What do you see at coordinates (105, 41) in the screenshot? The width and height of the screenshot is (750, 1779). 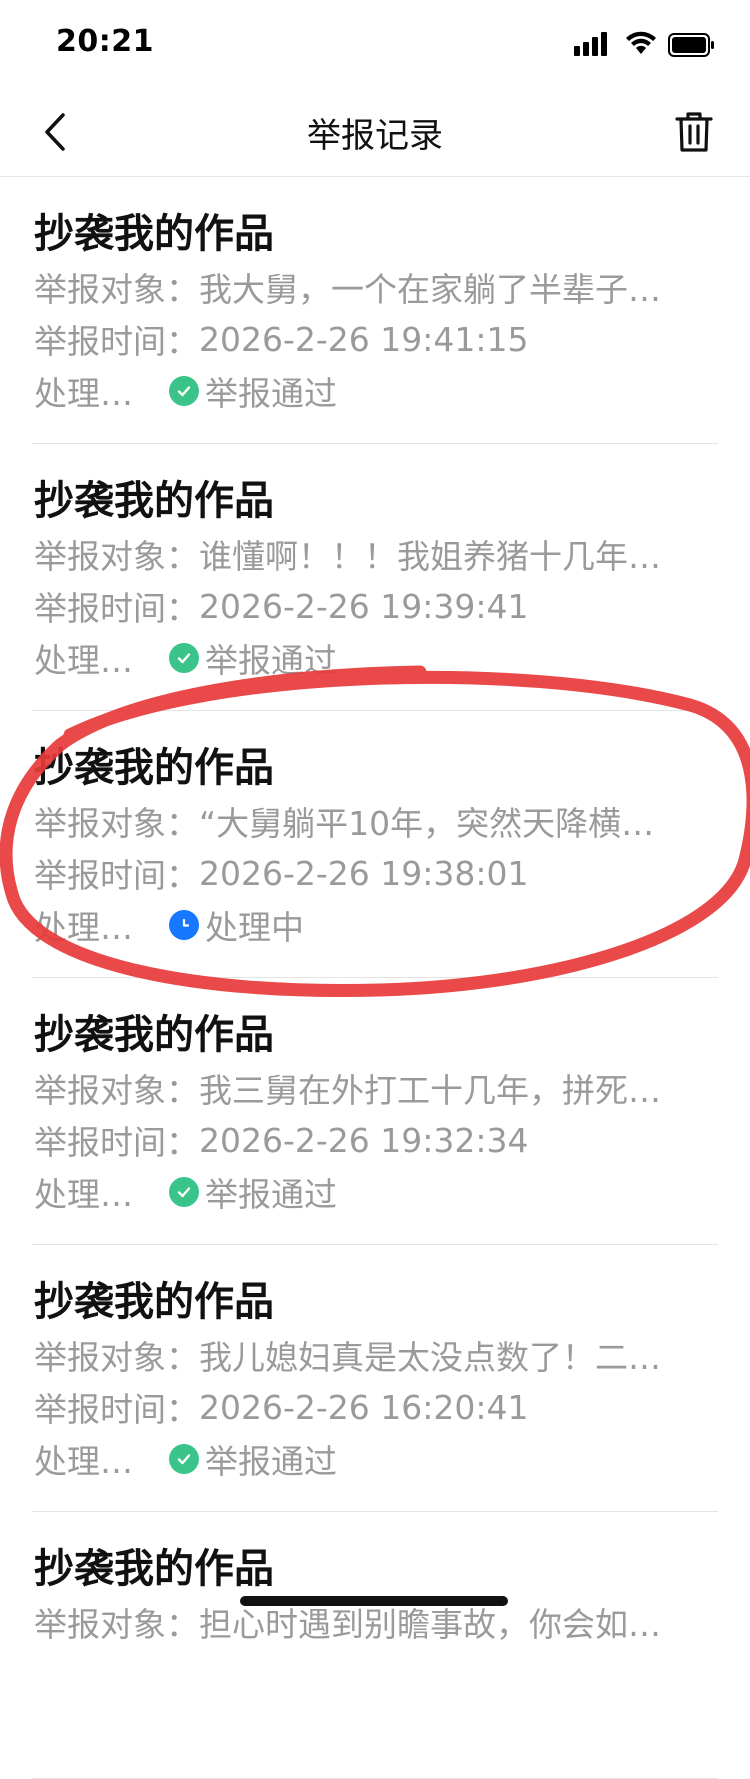 I see `status-time: 20:21` at bounding box center [105, 41].